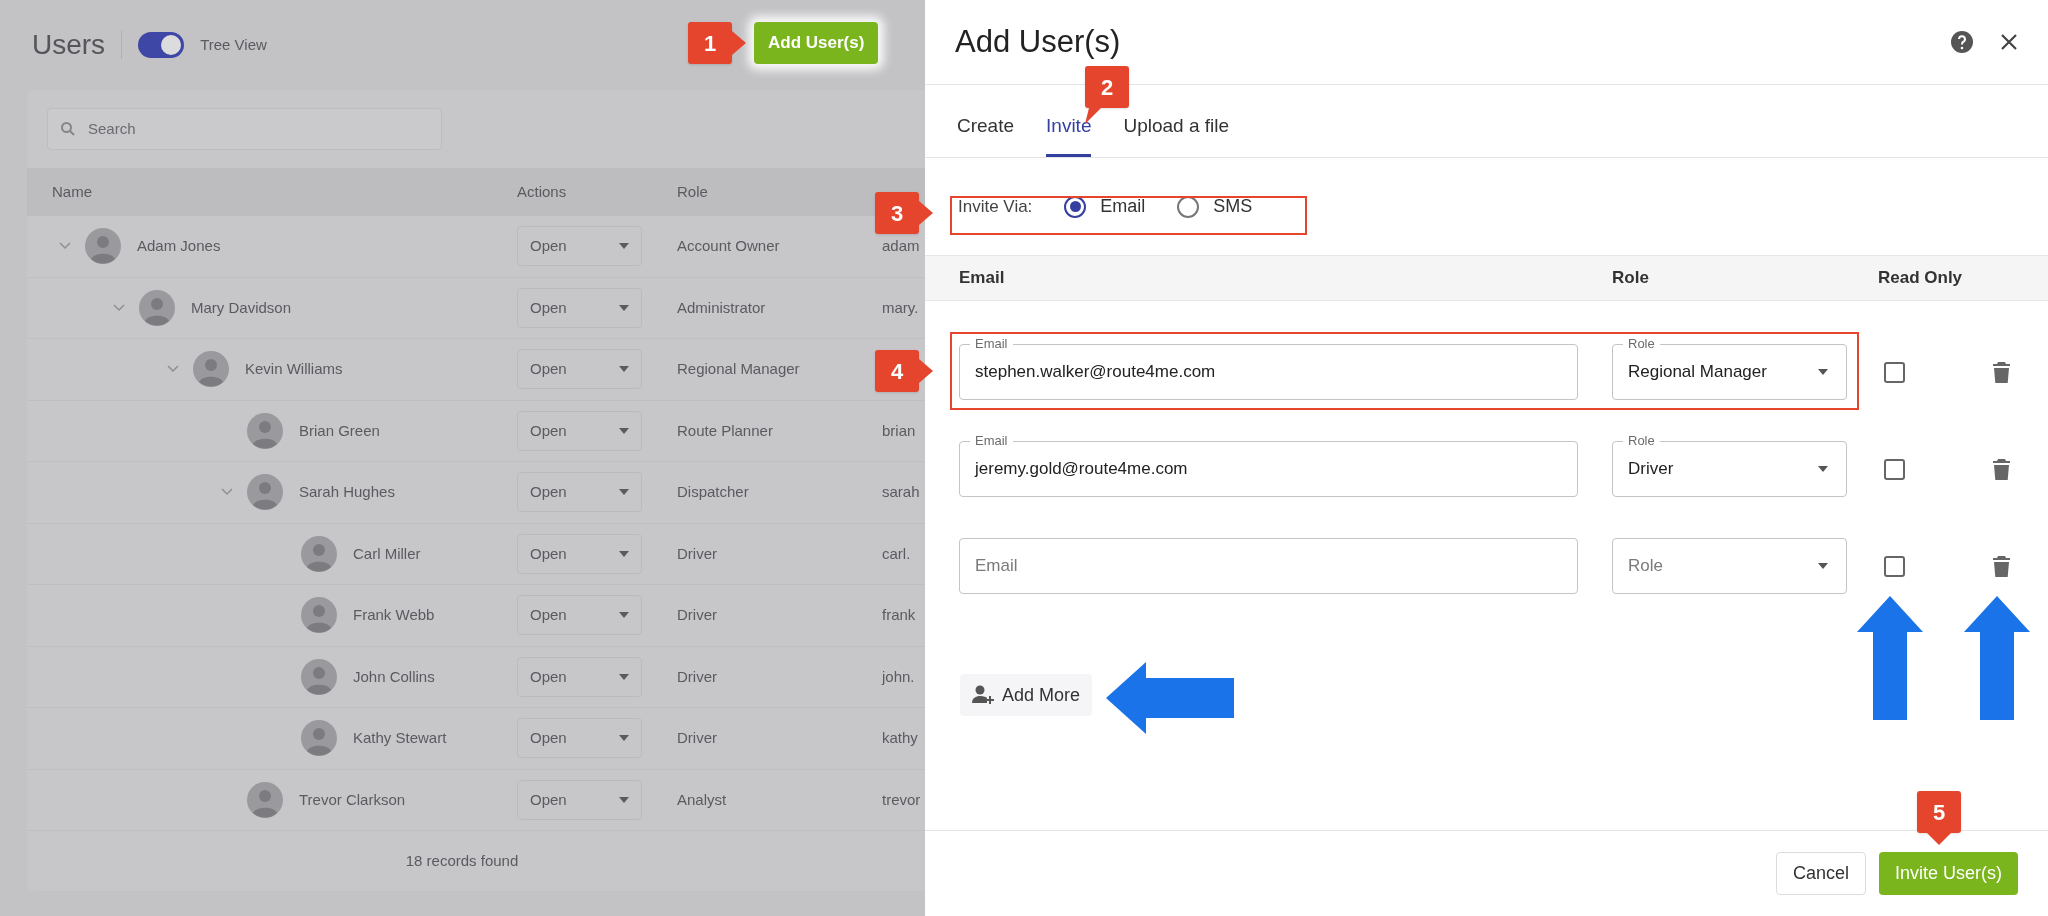  Describe the element at coordinates (900, 738) in the screenshot. I see `table-cell-text: kathy` at that location.